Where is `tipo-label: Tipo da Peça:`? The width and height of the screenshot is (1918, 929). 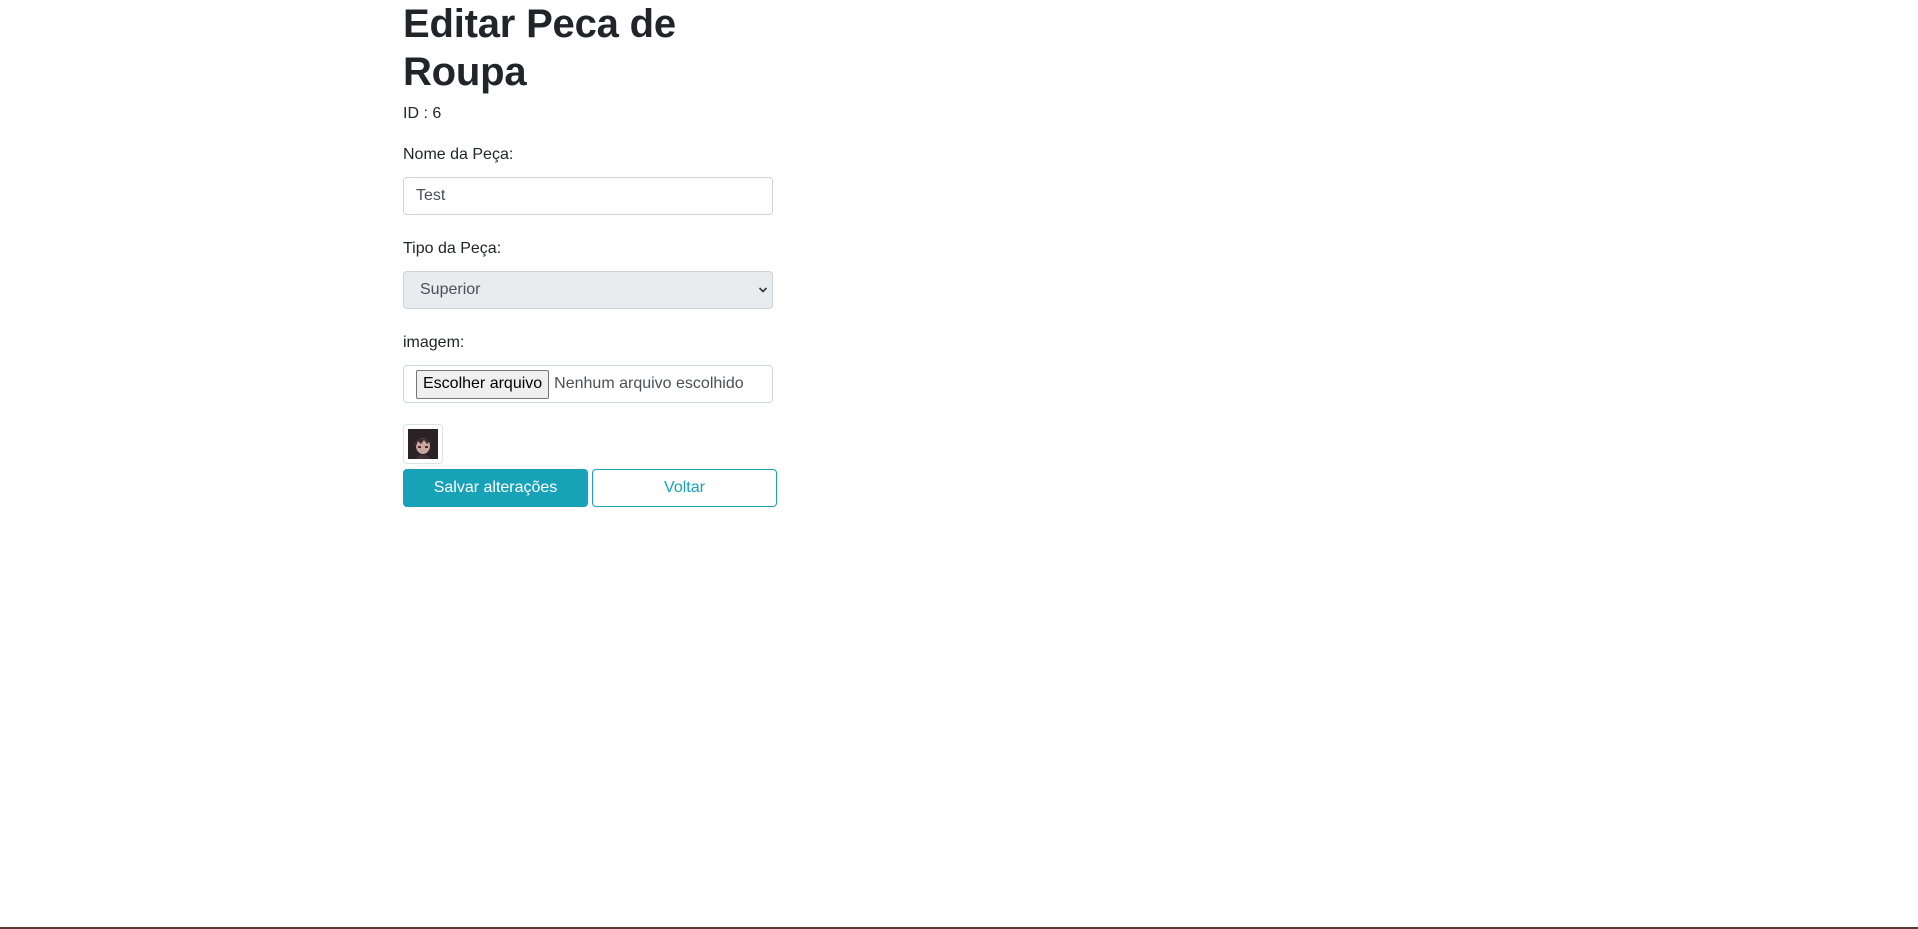 tipo-label: Tipo da Peça: is located at coordinates (452, 248).